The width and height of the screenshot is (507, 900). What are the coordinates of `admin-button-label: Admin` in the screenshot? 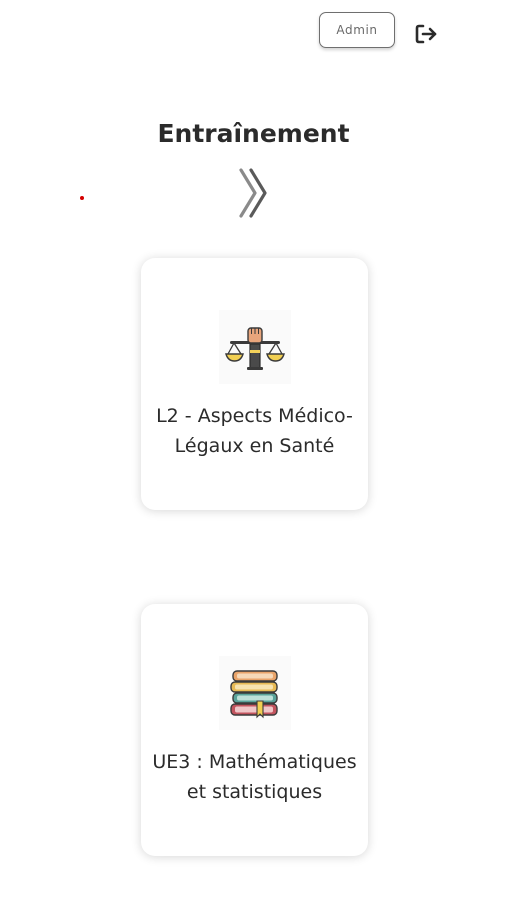 It's located at (357, 30).